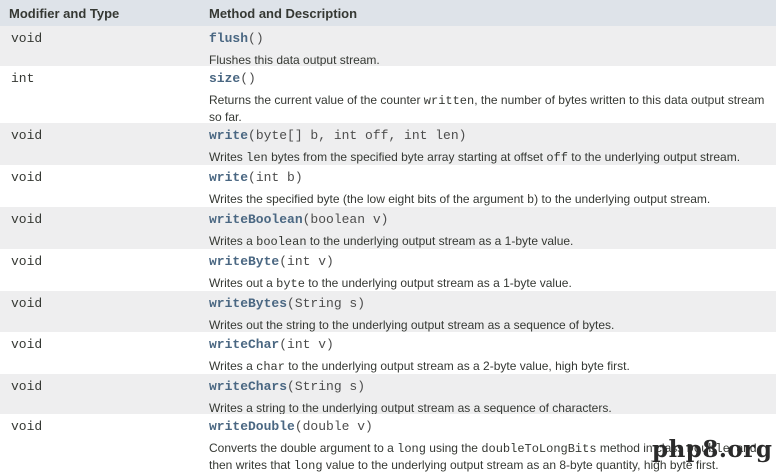  What do you see at coordinates (357, 135) in the screenshot?
I see `method-params: (byte[] b, int off, int len)` at bounding box center [357, 135].